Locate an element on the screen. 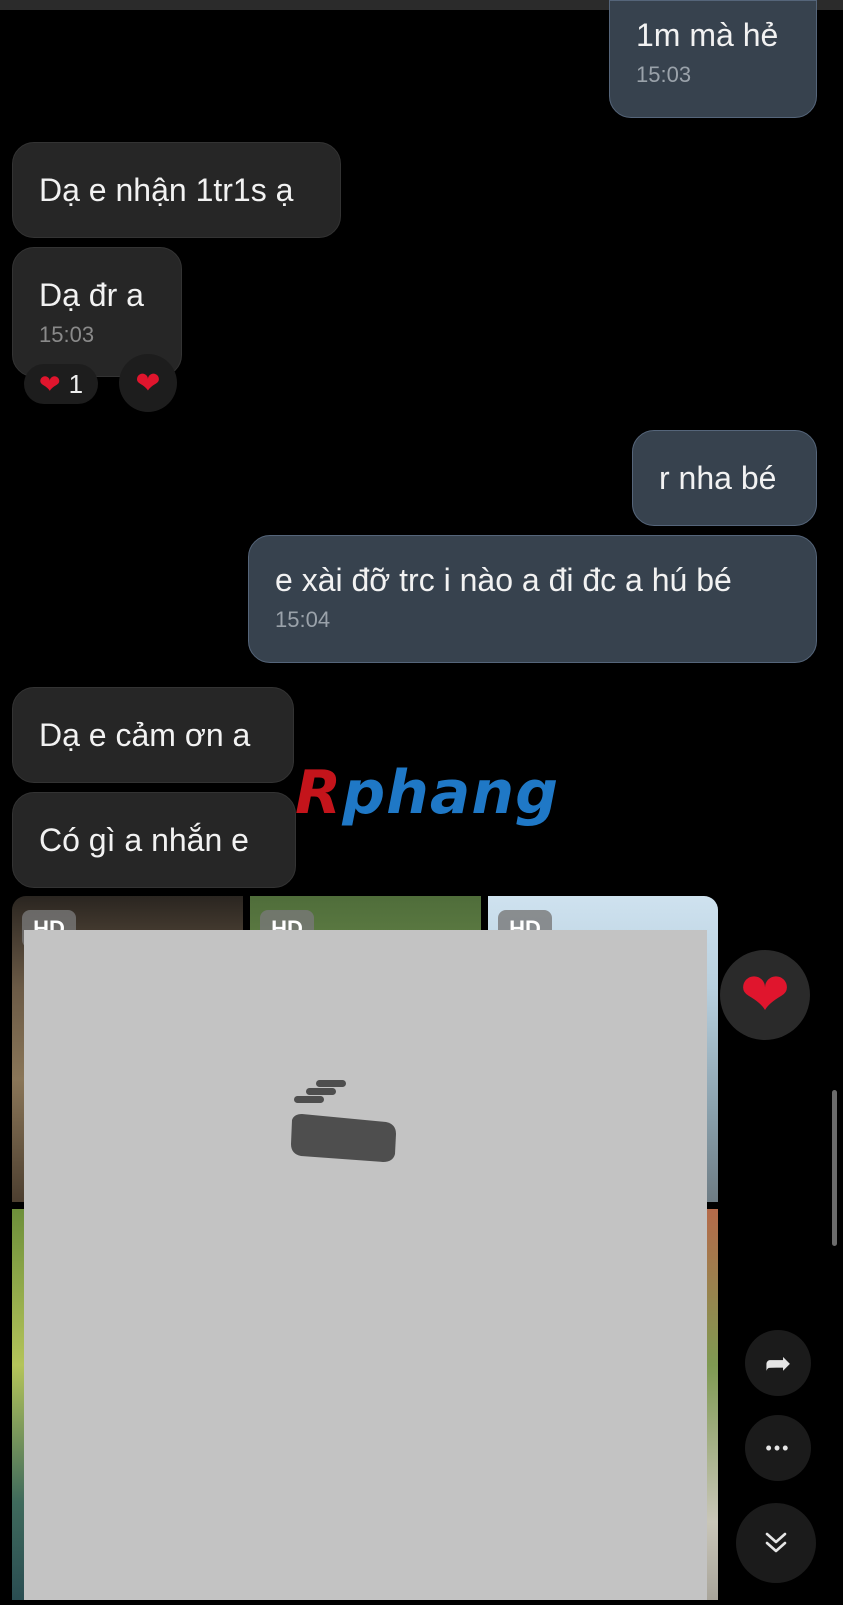 The image size is (843, 1605). message-sent: e xài đỡ trc i nào a đi đc a hú bé 15:04 is located at coordinates (532, 599).